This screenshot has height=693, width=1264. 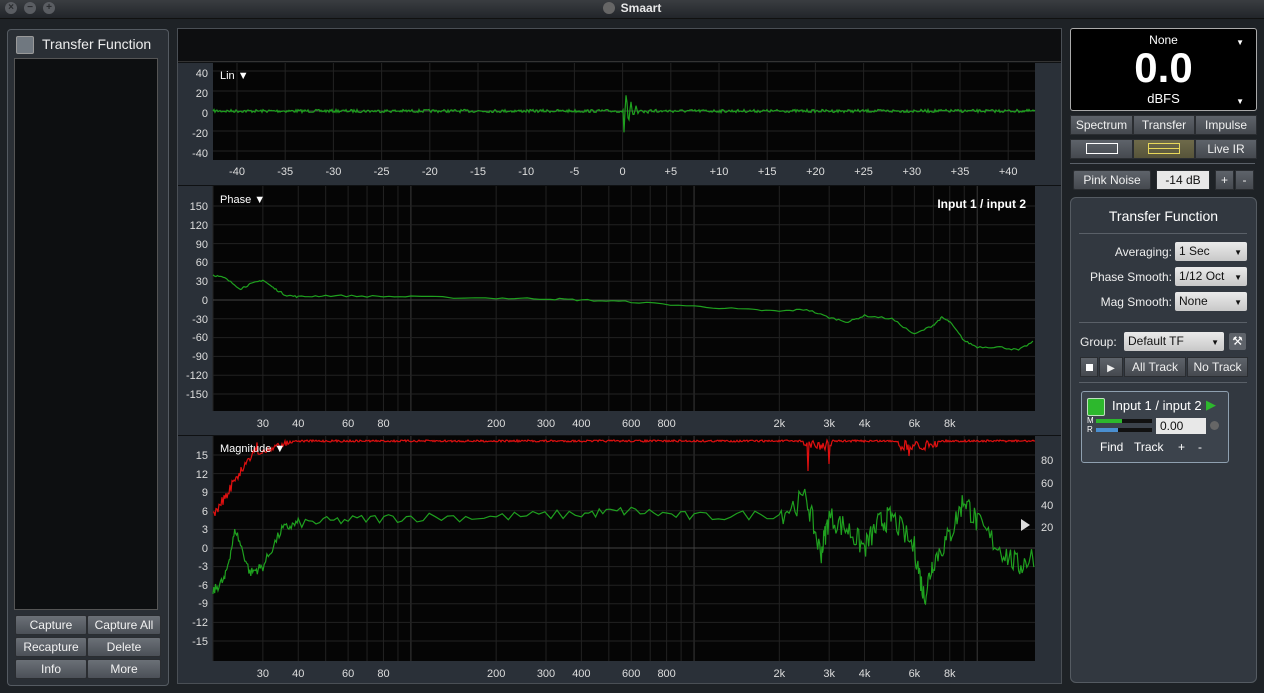 What do you see at coordinates (1149, 447) in the screenshot?
I see `track-button: Track` at bounding box center [1149, 447].